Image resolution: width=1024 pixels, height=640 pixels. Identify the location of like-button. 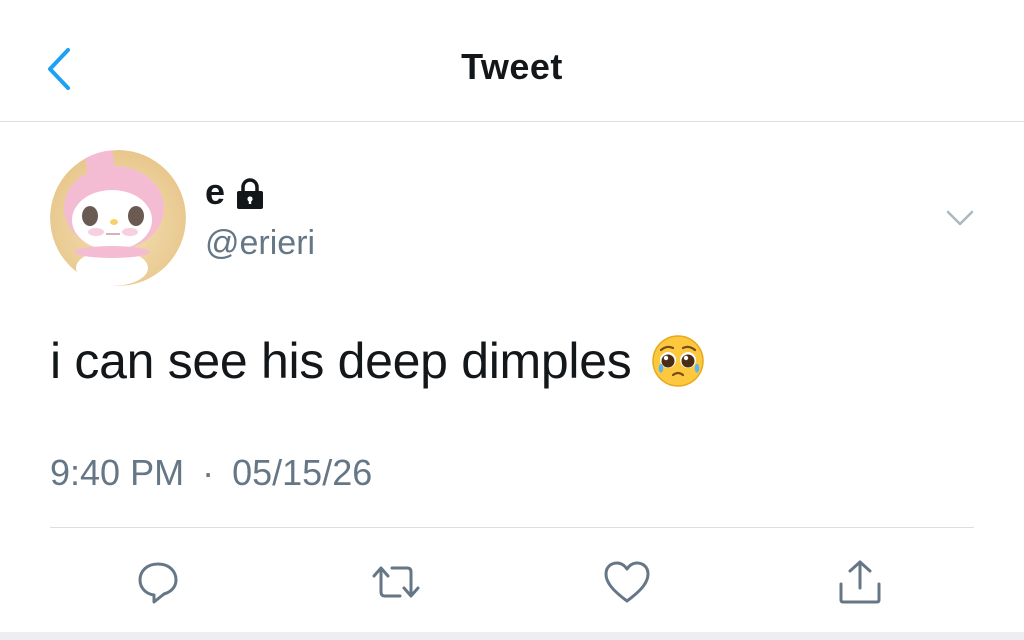
(627, 582).